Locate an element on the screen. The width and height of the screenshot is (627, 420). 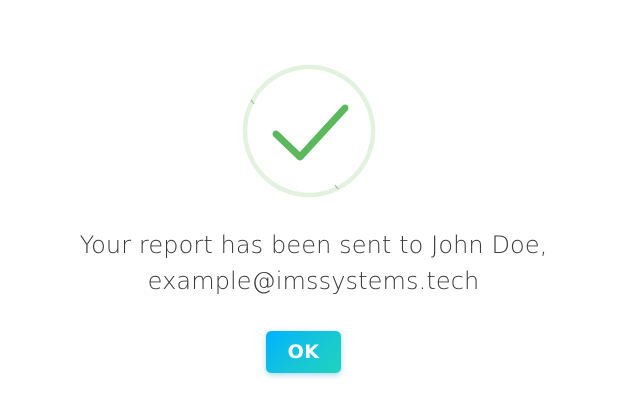
message-line-email: example@imssystems.tech is located at coordinates (313, 281).